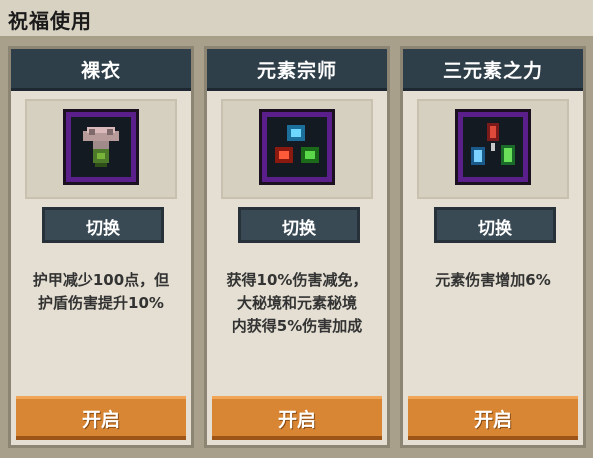  I want to click on three-elements-icon, so click(493, 147).